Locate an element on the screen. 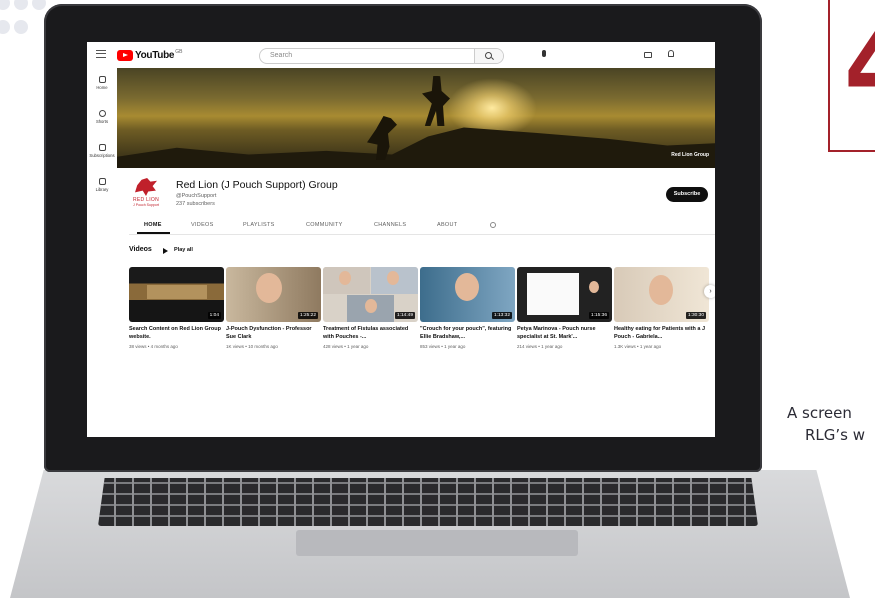 The height and width of the screenshot is (598, 875). subscribe-button: Subscribe is located at coordinates (687, 194).